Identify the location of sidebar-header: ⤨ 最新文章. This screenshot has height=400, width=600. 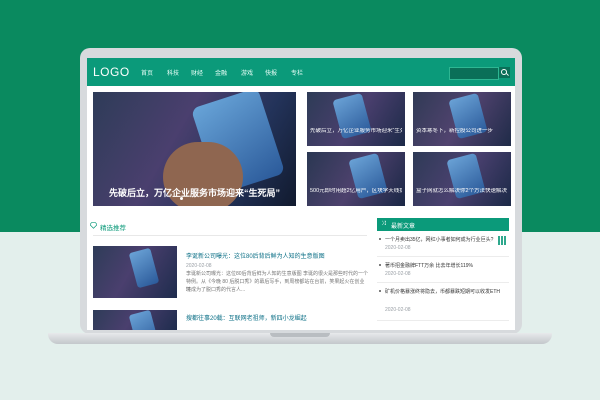
(443, 224).